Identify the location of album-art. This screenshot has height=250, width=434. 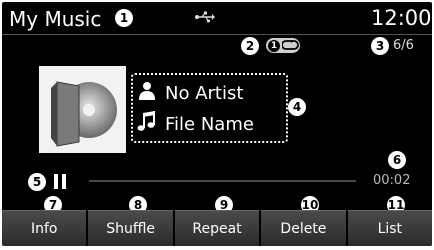
(82, 109).